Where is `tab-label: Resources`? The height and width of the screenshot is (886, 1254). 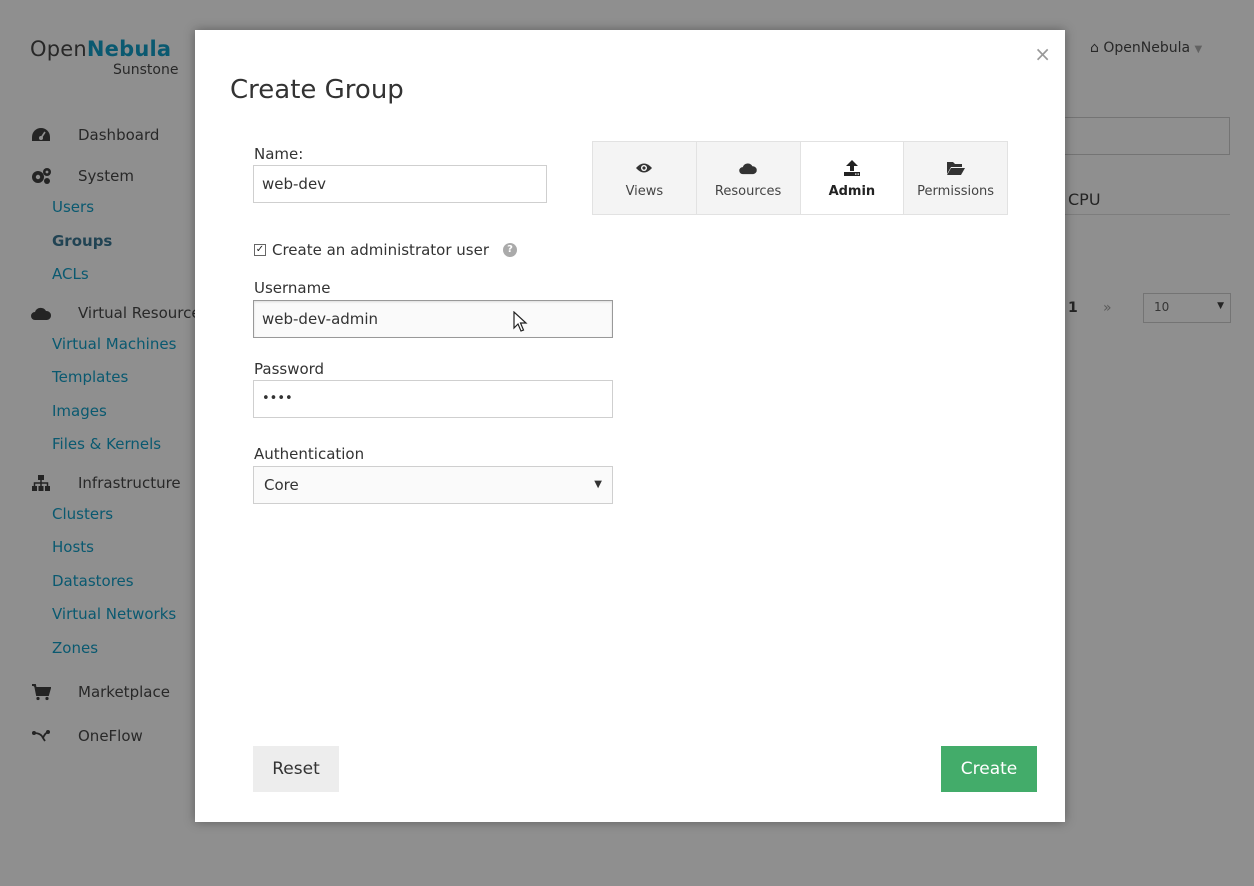 tab-label: Resources is located at coordinates (748, 191).